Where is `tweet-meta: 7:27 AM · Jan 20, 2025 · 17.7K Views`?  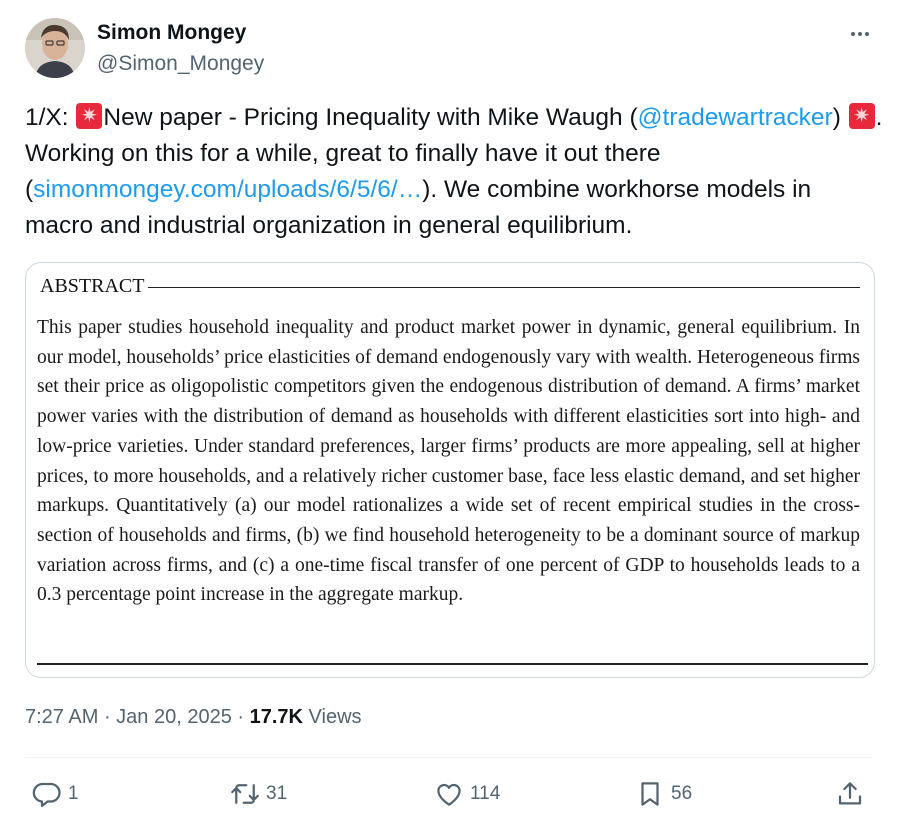
tweet-meta: 7:27 AM · Jan 20, 2025 · 17.7K Views is located at coordinates (193, 717).